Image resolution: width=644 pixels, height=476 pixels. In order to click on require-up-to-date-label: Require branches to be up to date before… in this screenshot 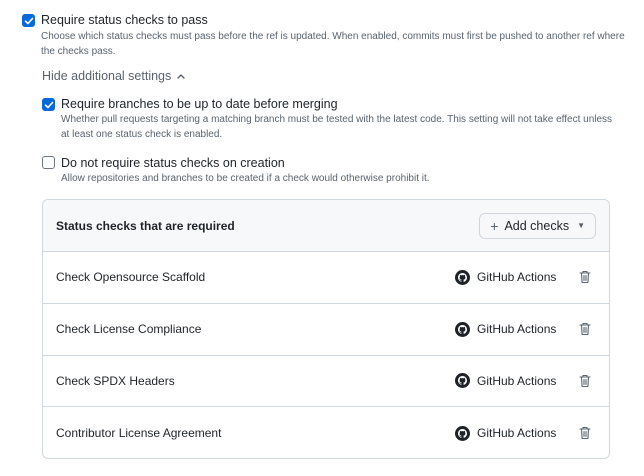, I will do `click(199, 104)`.